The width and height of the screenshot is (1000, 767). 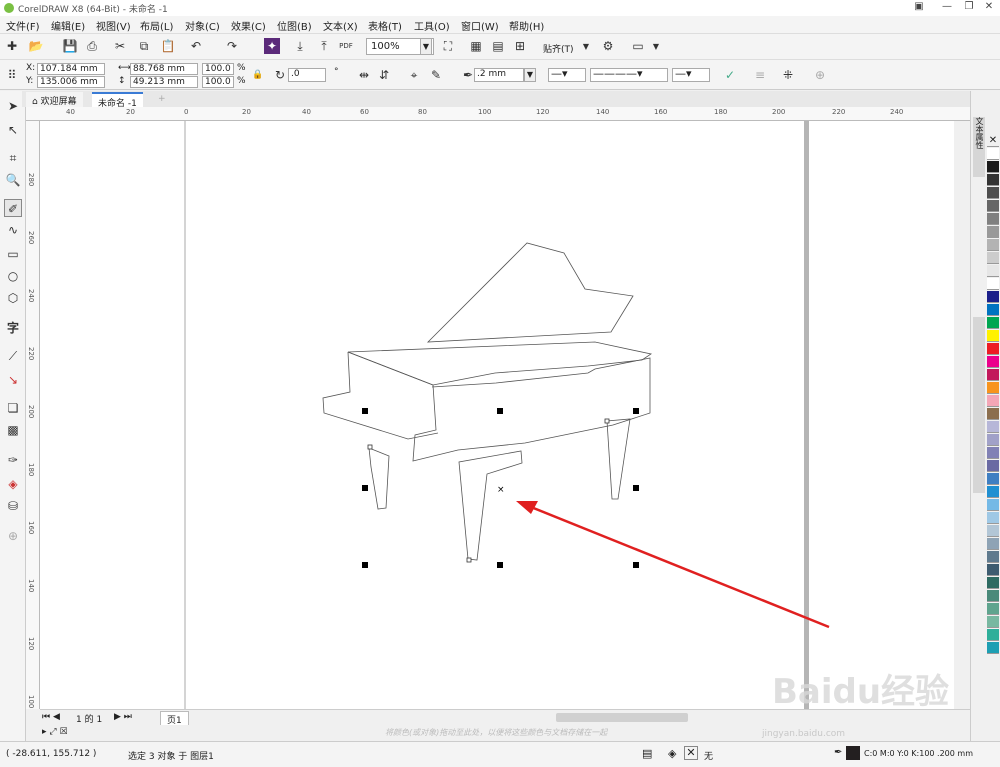 What do you see at coordinates (196, 46) in the screenshot?
I see `undo-icon: ↶` at bounding box center [196, 46].